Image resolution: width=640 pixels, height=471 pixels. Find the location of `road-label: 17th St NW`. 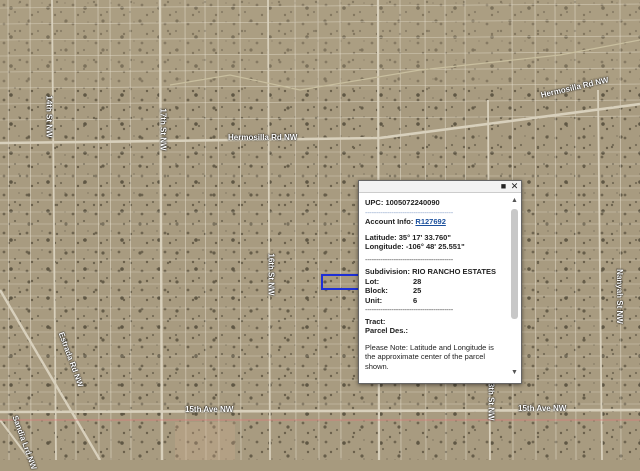

road-label: 17th St NW is located at coordinates (163, 129).